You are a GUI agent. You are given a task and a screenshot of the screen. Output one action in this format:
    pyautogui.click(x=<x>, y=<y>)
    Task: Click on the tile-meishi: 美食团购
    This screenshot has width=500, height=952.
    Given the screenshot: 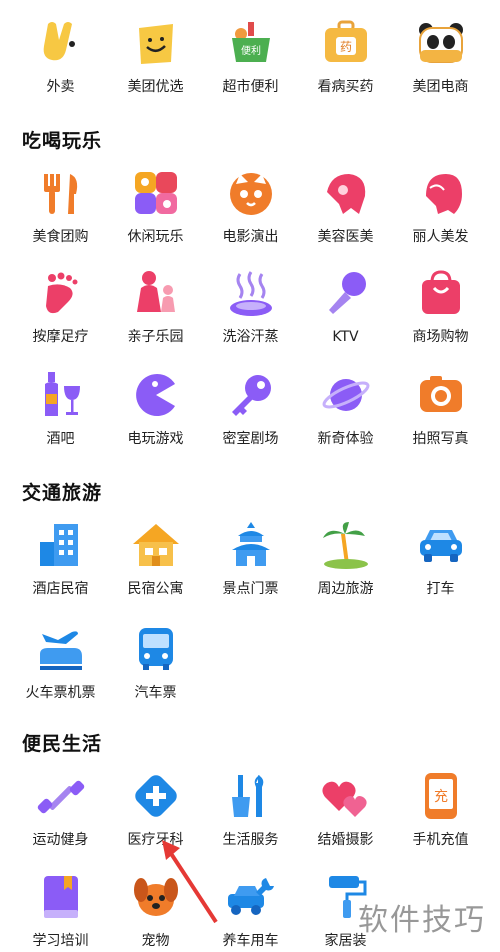 What is the action you would take?
    pyautogui.click(x=60, y=208)
    